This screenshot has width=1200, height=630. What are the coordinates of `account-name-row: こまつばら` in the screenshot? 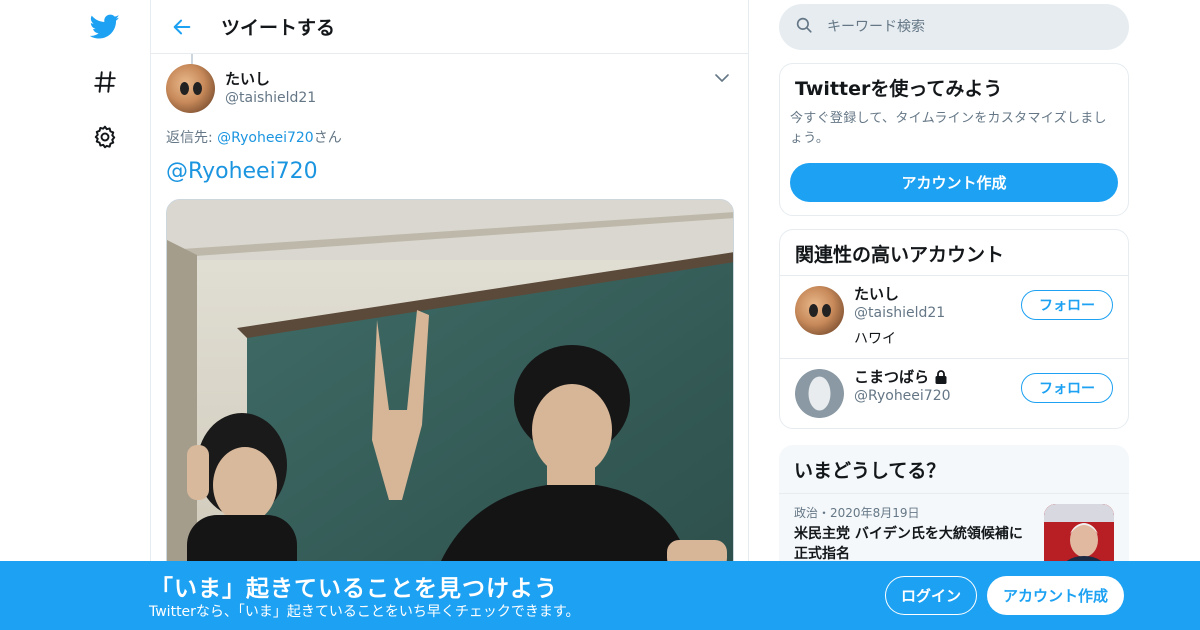 It's located at (902, 377).